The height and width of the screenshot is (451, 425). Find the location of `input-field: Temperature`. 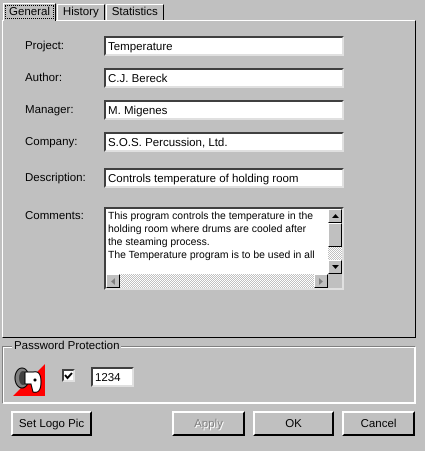

input-field: Temperature is located at coordinates (224, 46).